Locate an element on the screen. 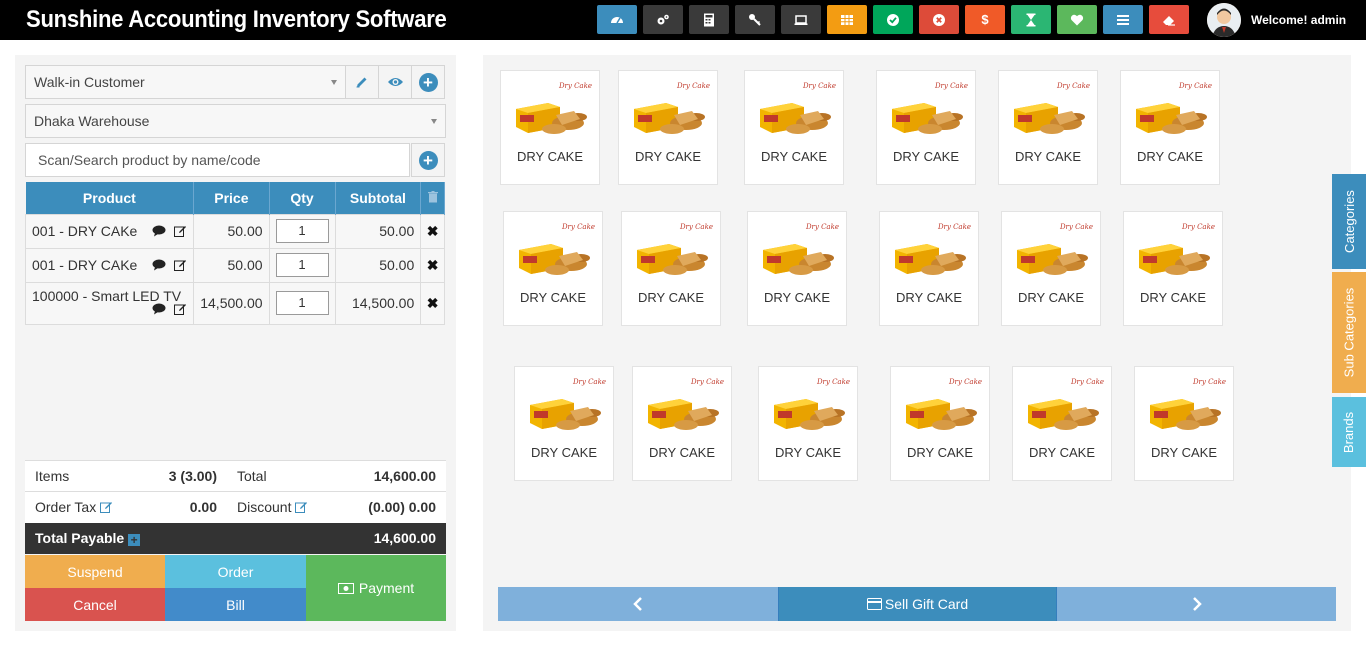  customer-value: Walk-in Customer is located at coordinates (89, 82).